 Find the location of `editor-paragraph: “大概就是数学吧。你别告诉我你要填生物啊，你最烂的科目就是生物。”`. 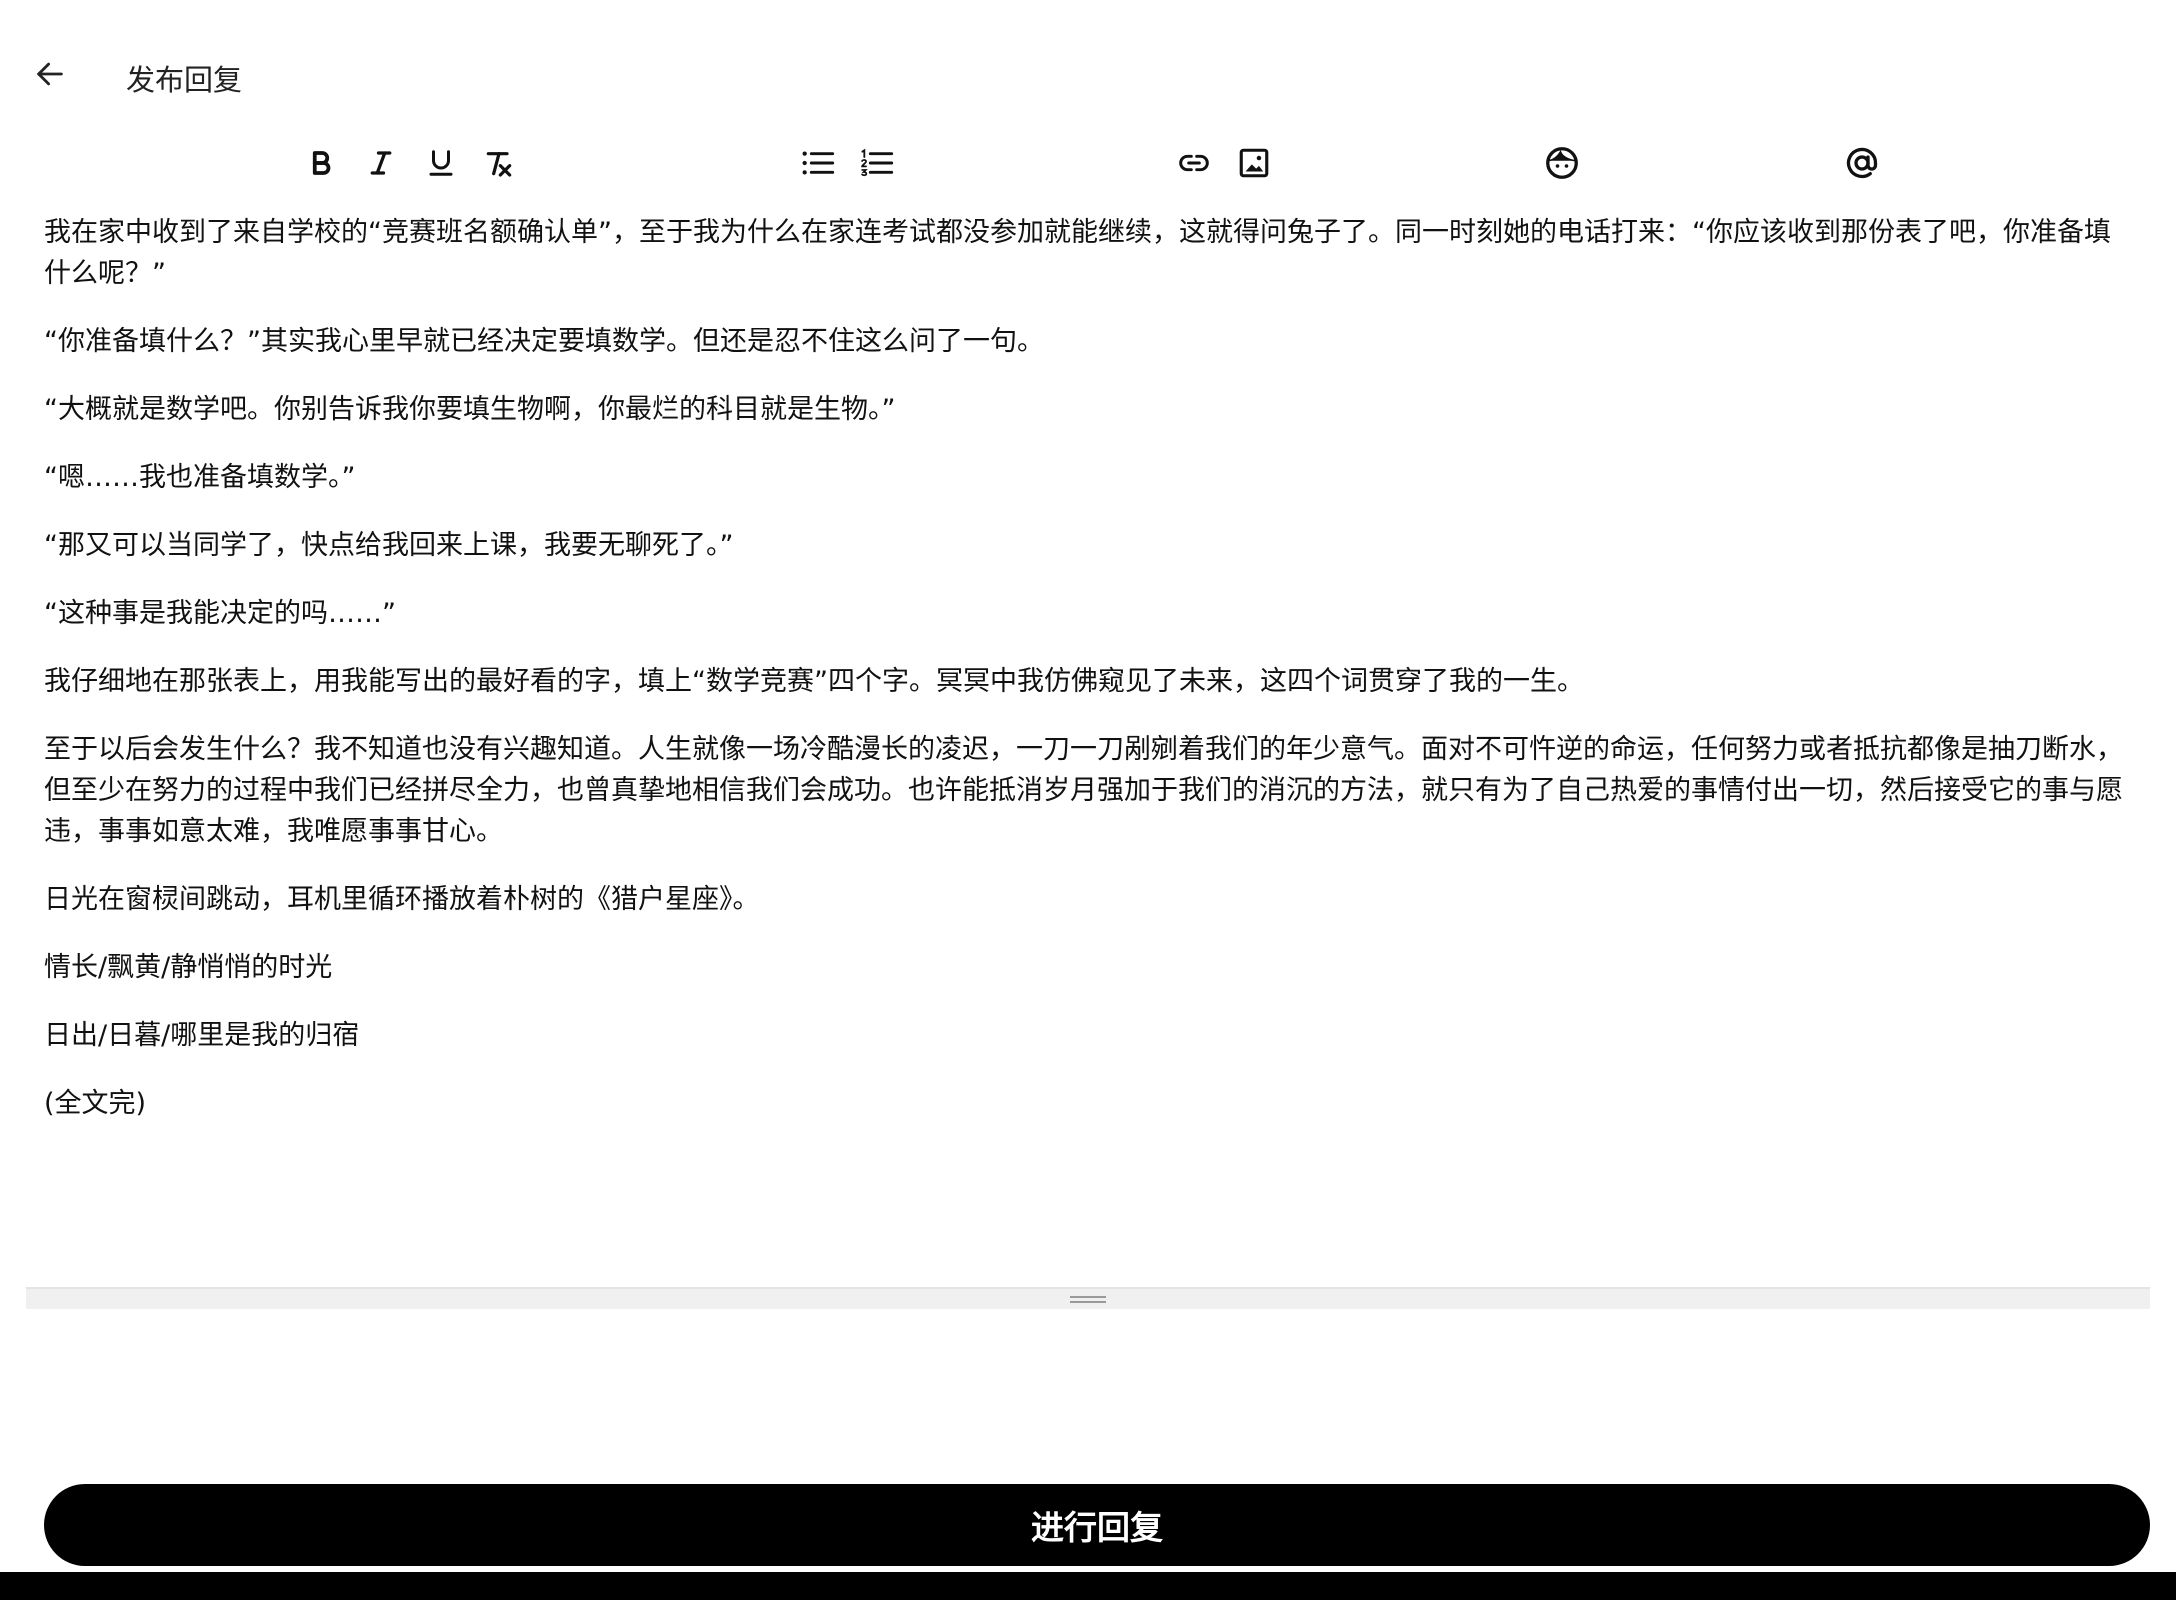

editor-paragraph: “大概就是数学吧。你别告诉我你要填生物啊，你最烂的科目就是生物。” is located at coordinates (470, 409).